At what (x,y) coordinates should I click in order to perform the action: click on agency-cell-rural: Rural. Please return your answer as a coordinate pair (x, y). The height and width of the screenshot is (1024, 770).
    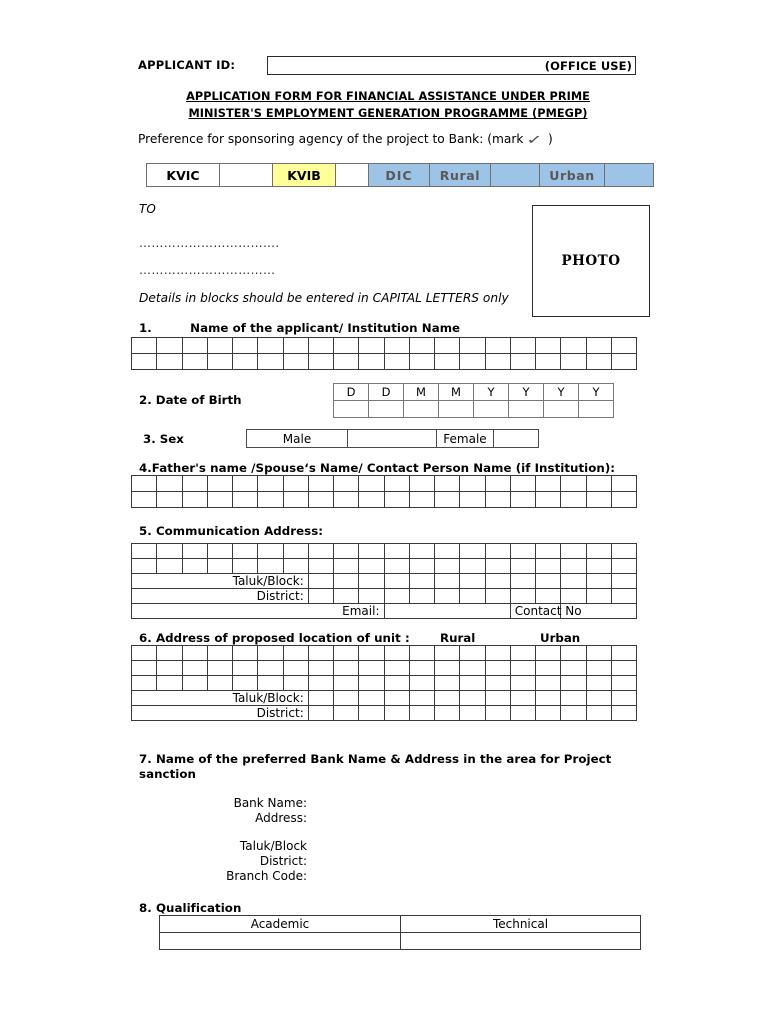
    Looking at the image, I should click on (460, 175).